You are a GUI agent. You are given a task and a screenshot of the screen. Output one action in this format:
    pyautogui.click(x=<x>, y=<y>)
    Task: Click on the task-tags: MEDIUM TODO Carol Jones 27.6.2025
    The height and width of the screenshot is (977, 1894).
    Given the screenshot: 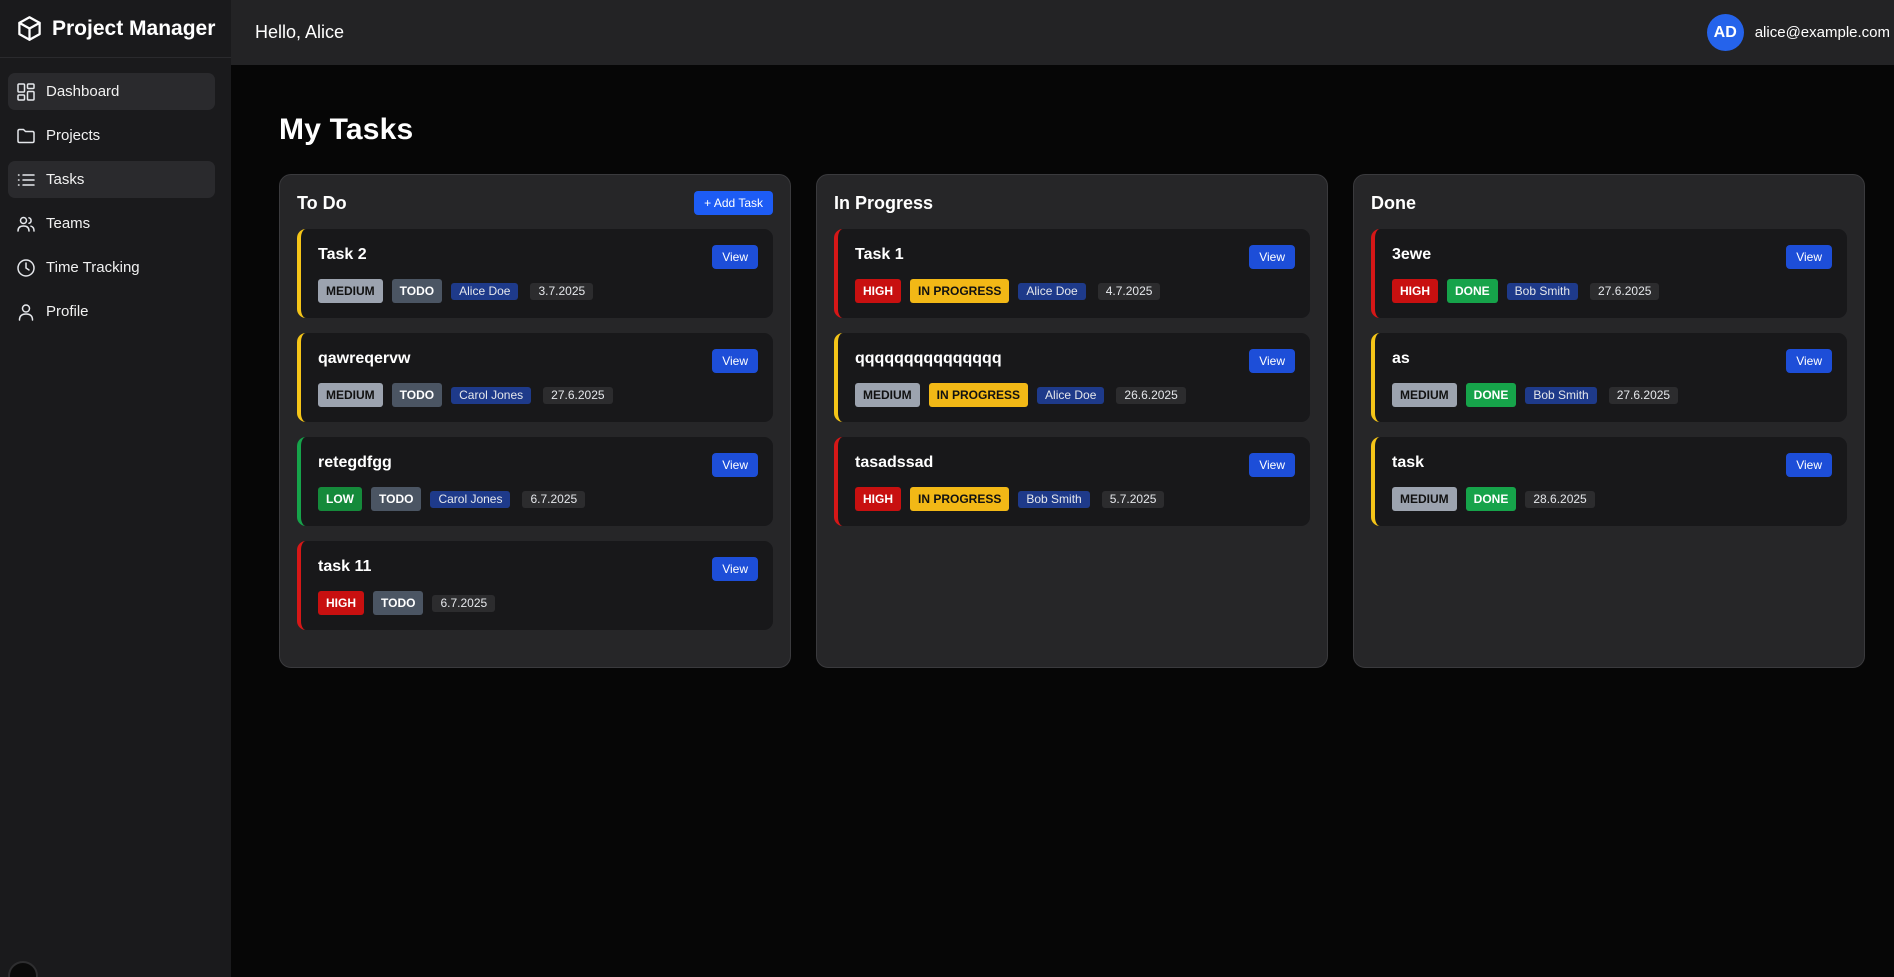 What is the action you would take?
    pyautogui.click(x=538, y=395)
    